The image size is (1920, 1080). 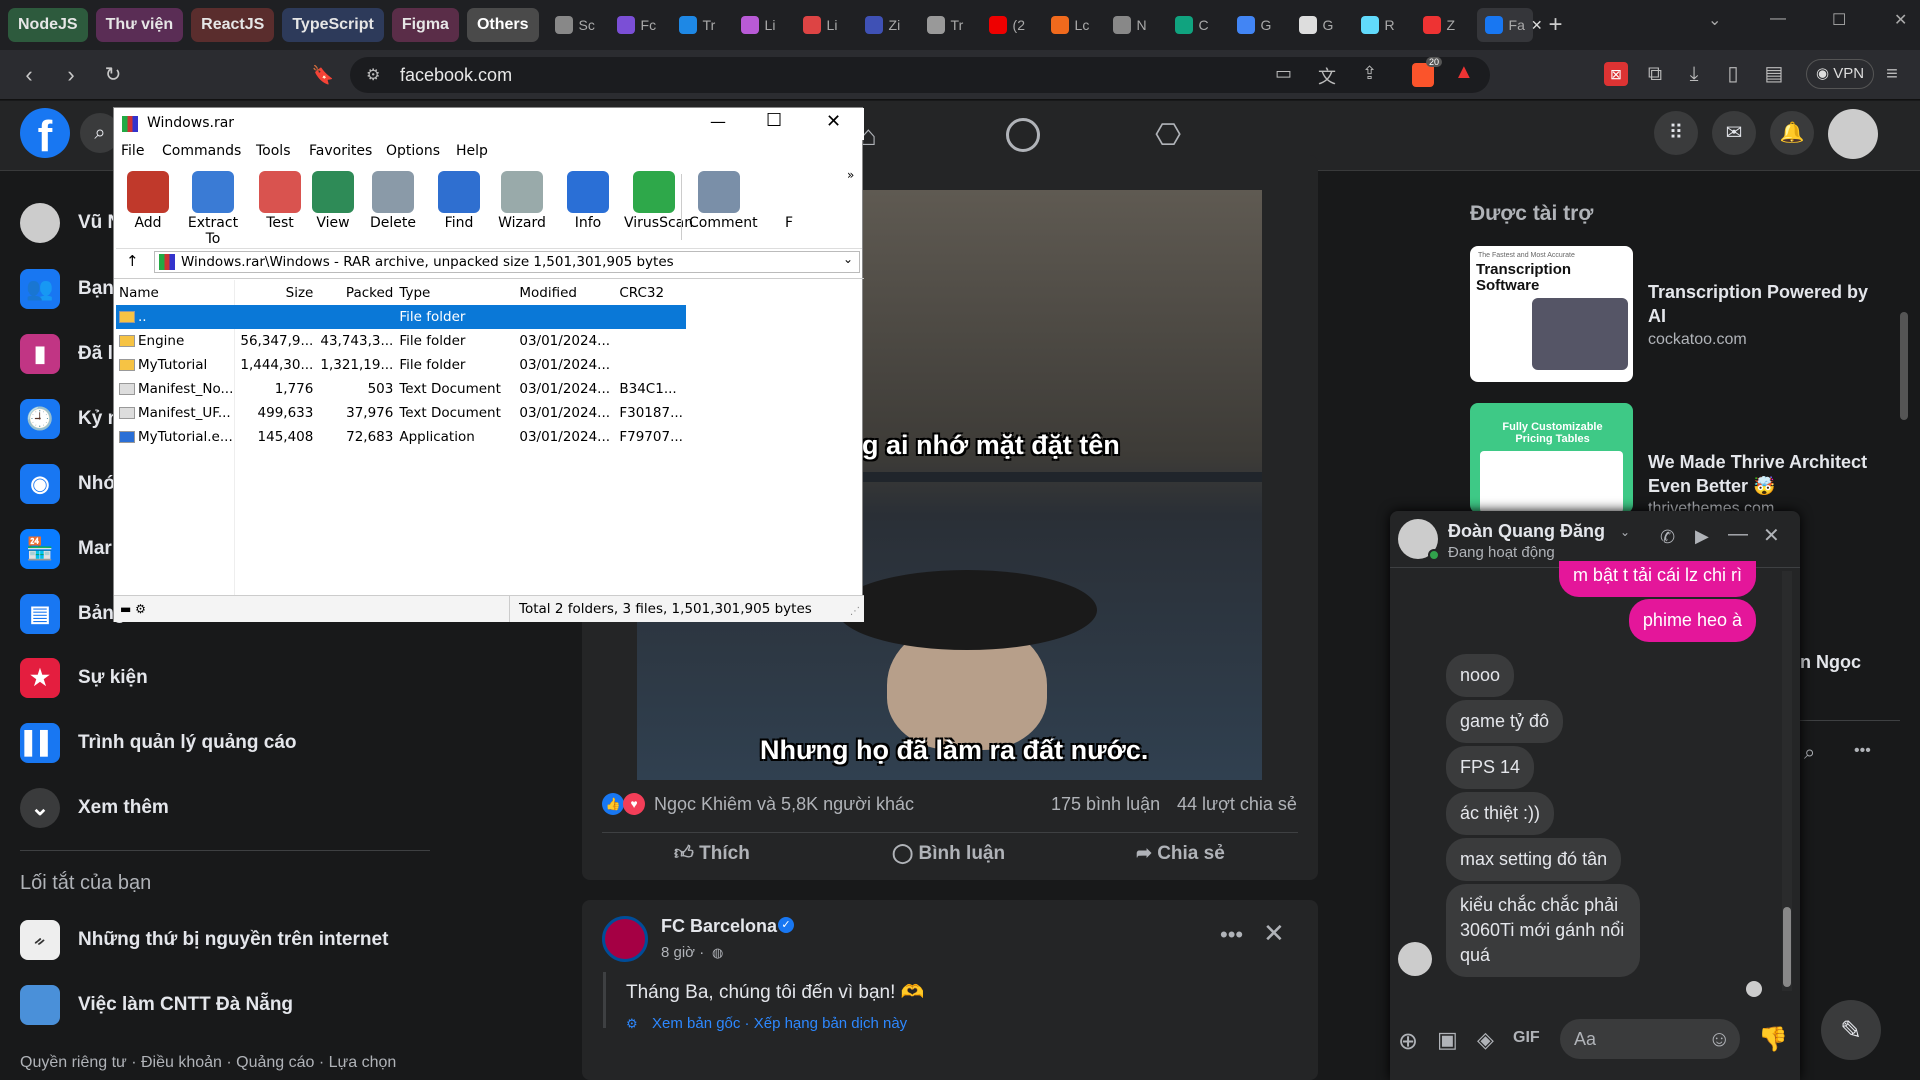 I want to click on incoming-message: nooo, so click(x=1480, y=675).